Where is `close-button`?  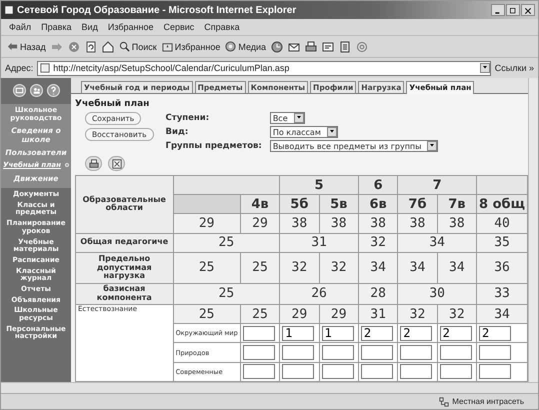
close-button is located at coordinates (528, 10).